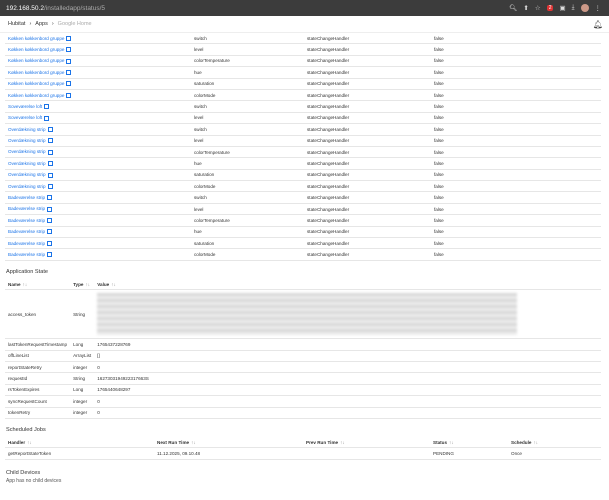 This screenshot has height=500, width=609. Describe the element at coordinates (55, 8) in the screenshot. I see `address-bar: 192.168.50.2/installedapp/status/5` at that location.